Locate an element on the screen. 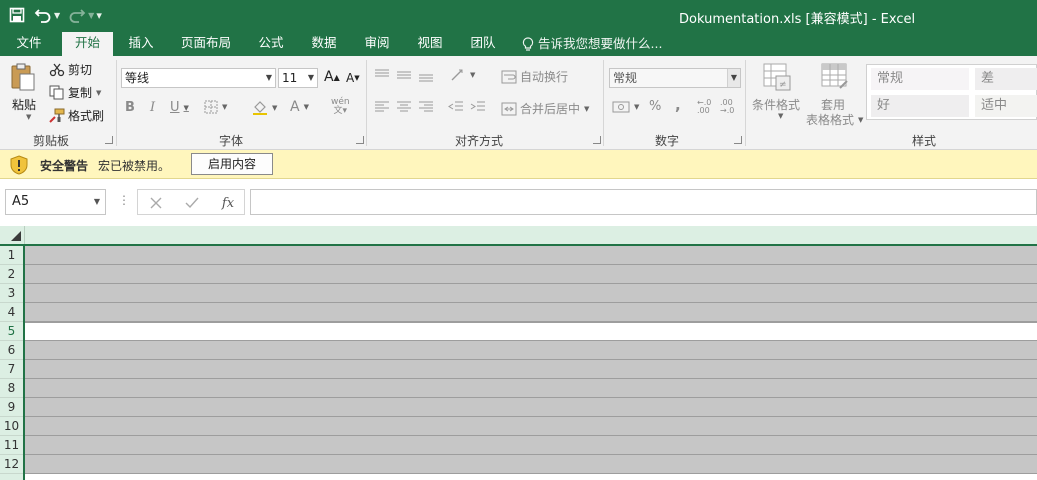 This screenshot has width=1037, height=480. alignment-launcher-icon is located at coordinates (597, 140).